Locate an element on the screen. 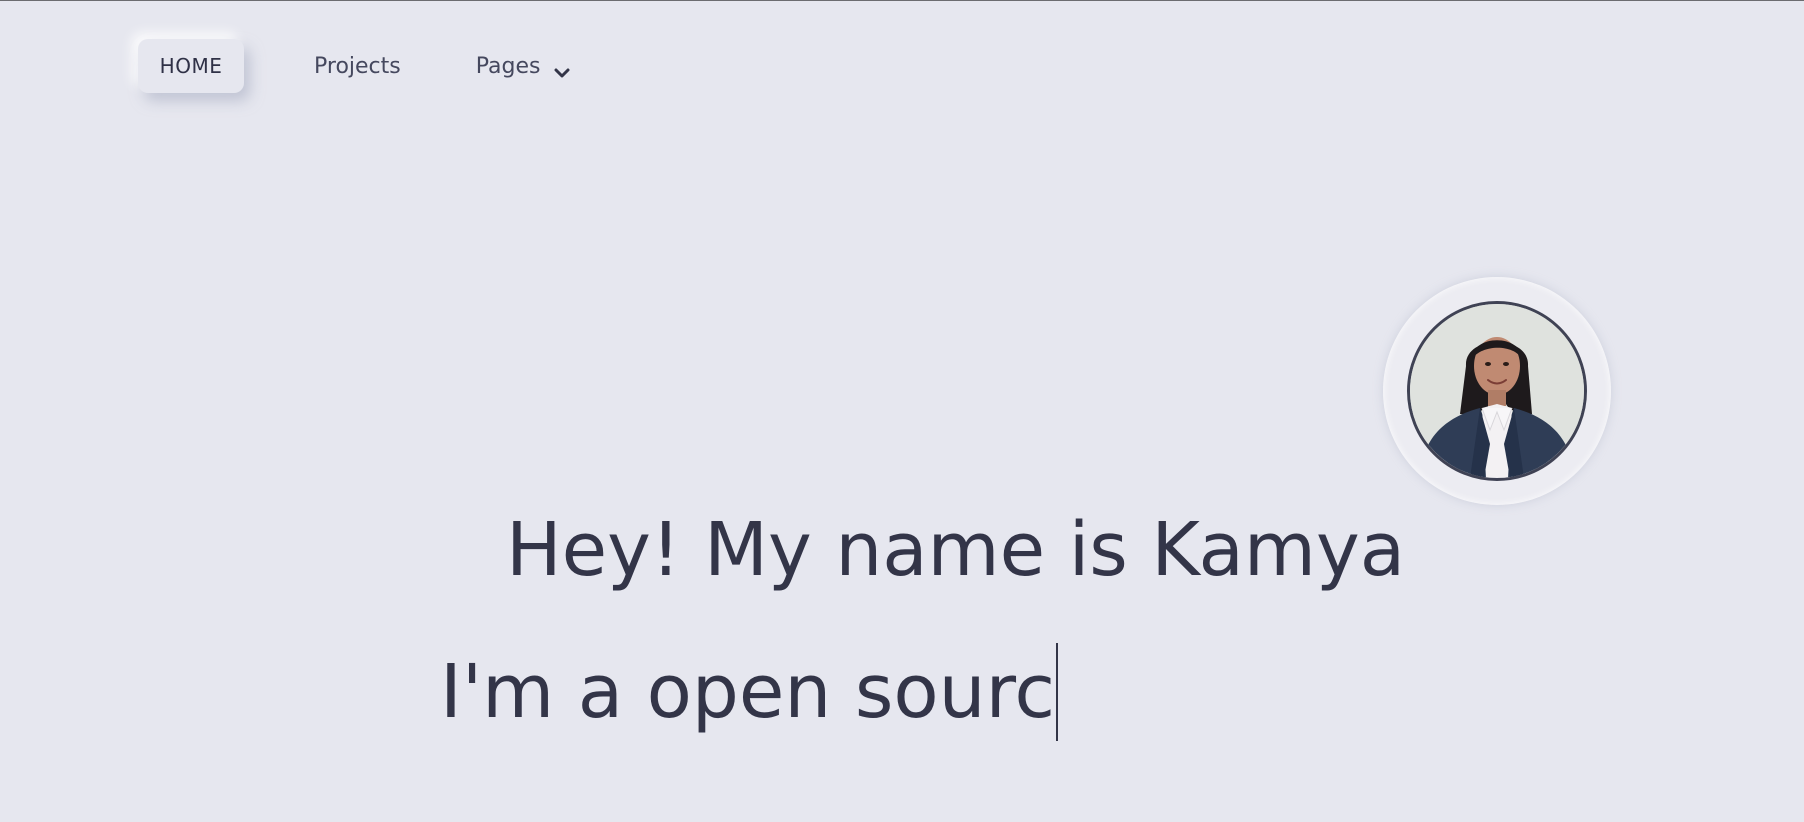  typed-subtitle: I'm a open sourc is located at coordinates (749, 692).